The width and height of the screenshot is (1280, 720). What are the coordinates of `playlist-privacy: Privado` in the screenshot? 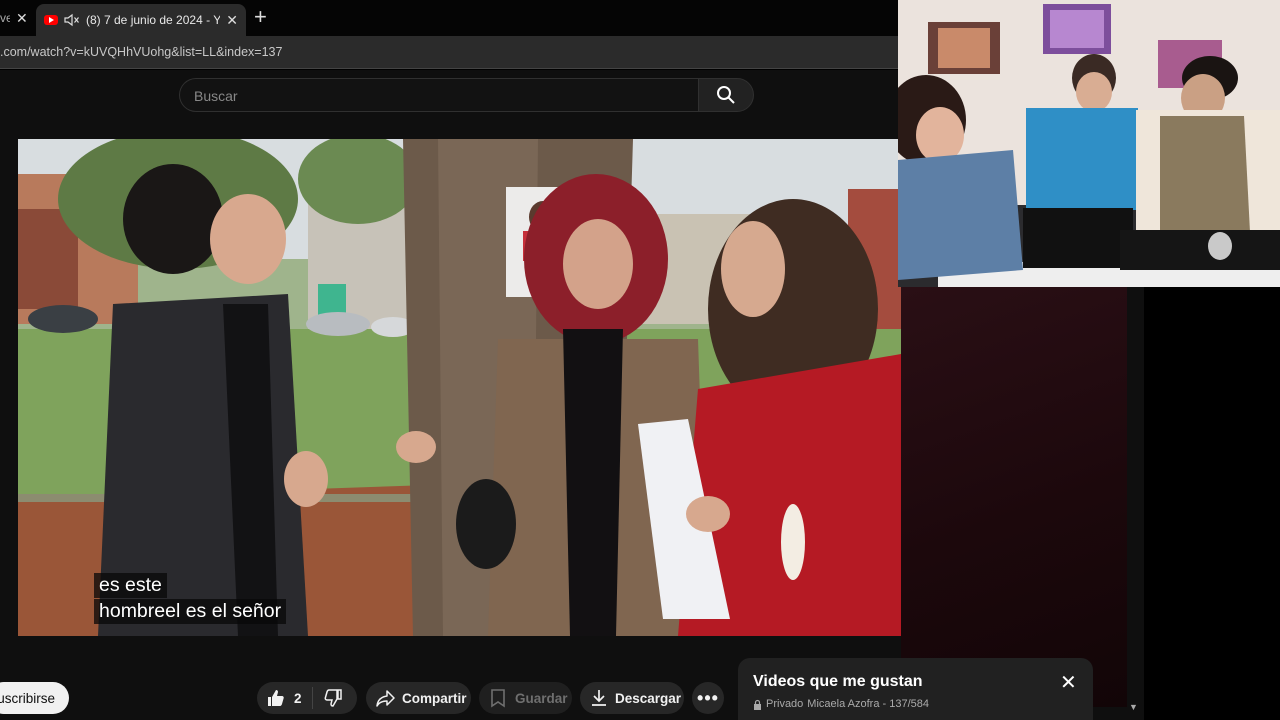 It's located at (785, 704).